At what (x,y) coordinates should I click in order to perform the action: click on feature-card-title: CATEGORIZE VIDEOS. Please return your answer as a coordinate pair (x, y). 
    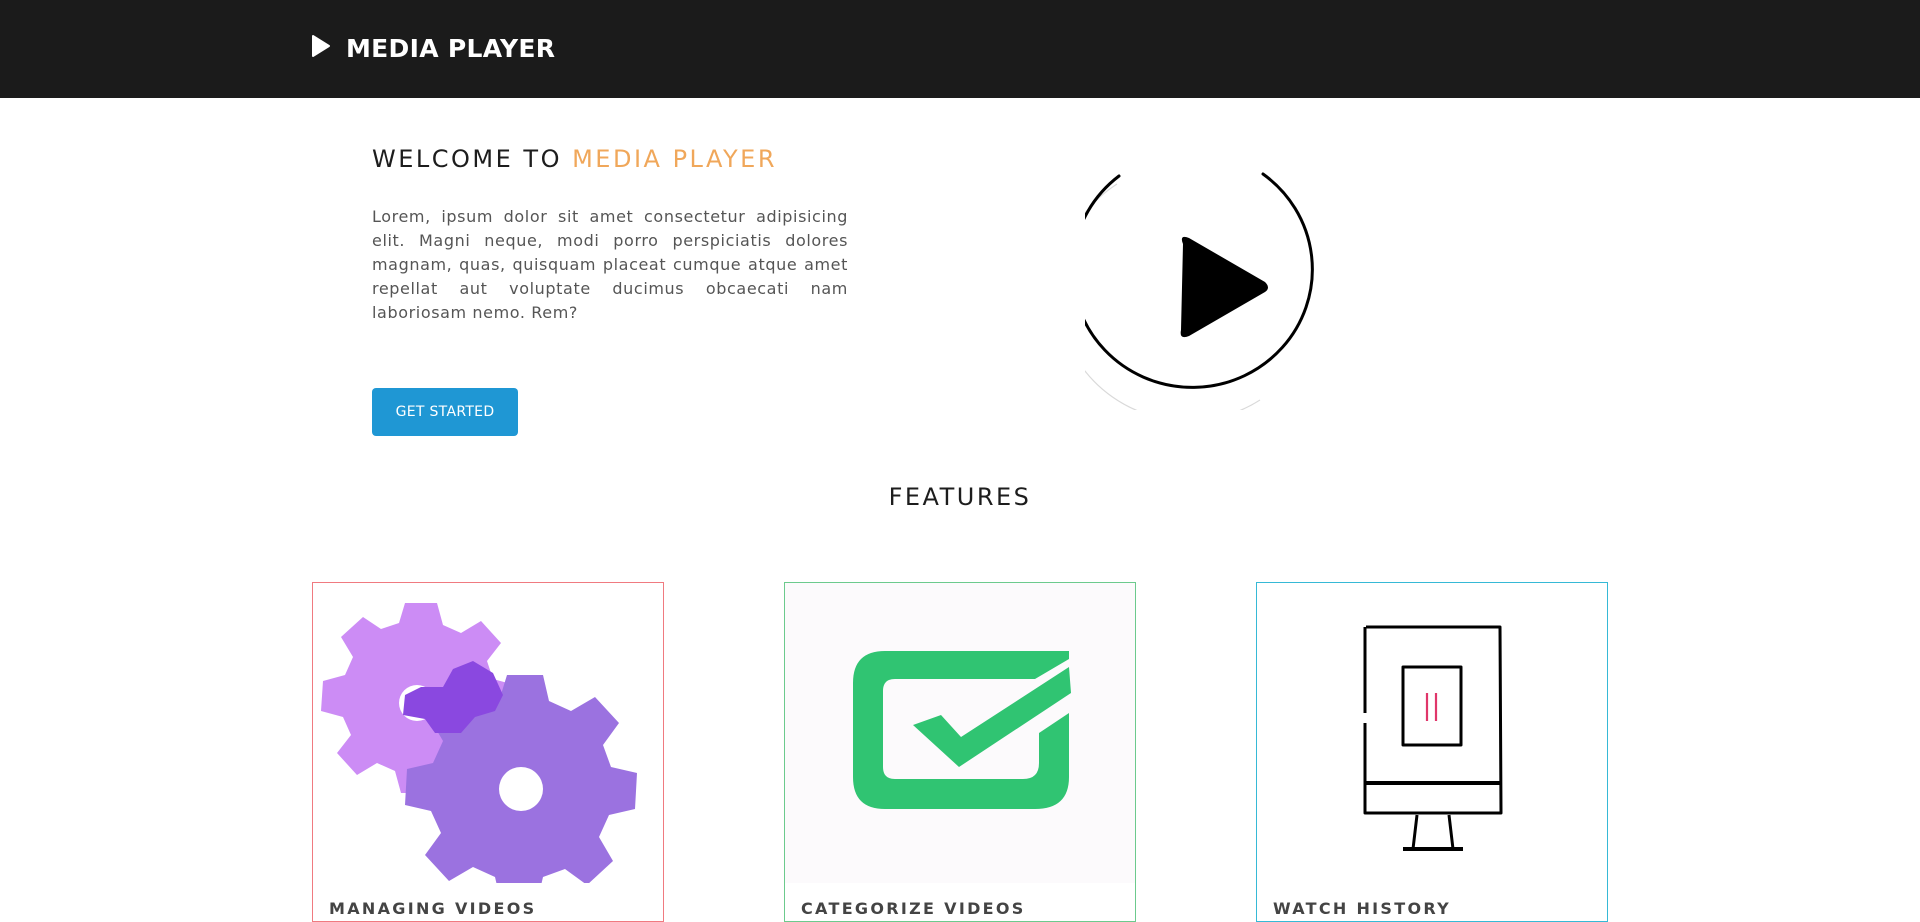
    Looking at the image, I should click on (913, 908).